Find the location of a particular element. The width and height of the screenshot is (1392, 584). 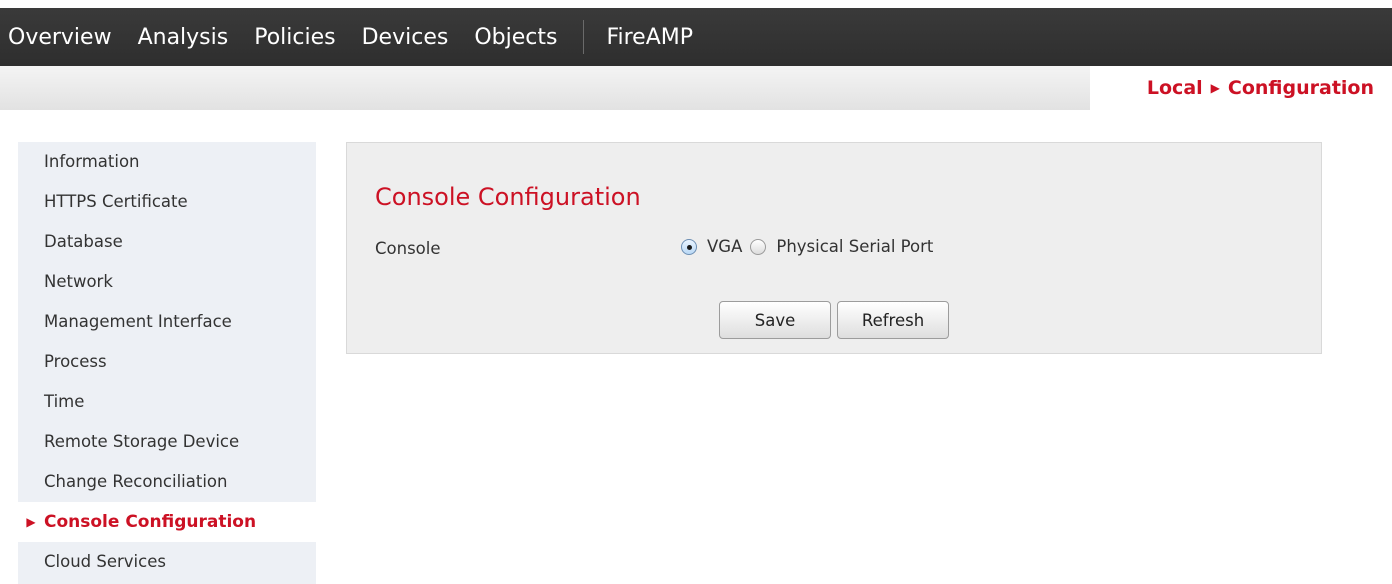

breadcrumb: Local ▶ Configuration is located at coordinates (1241, 88).